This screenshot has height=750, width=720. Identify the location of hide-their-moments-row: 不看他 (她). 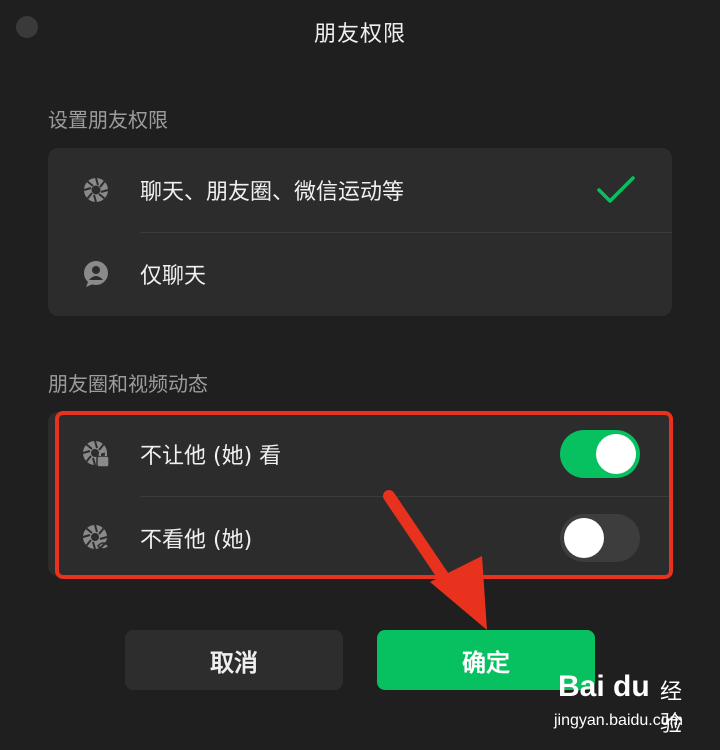
(360, 538).